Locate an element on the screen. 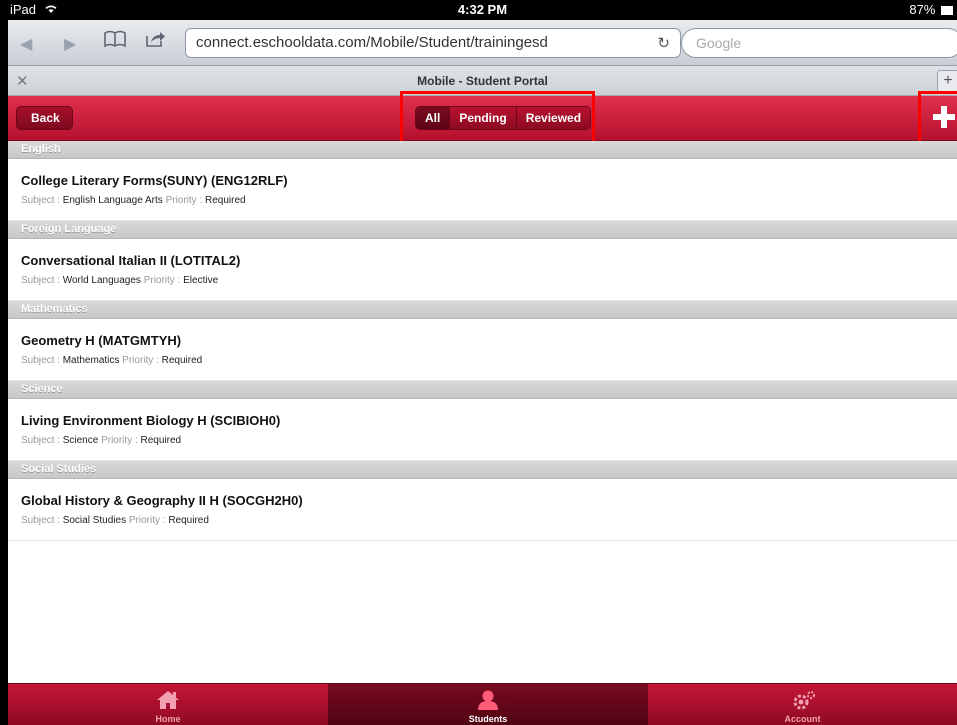 This screenshot has width=957, height=725. forward-arrow-icon: ▶ is located at coordinates (70, 44).